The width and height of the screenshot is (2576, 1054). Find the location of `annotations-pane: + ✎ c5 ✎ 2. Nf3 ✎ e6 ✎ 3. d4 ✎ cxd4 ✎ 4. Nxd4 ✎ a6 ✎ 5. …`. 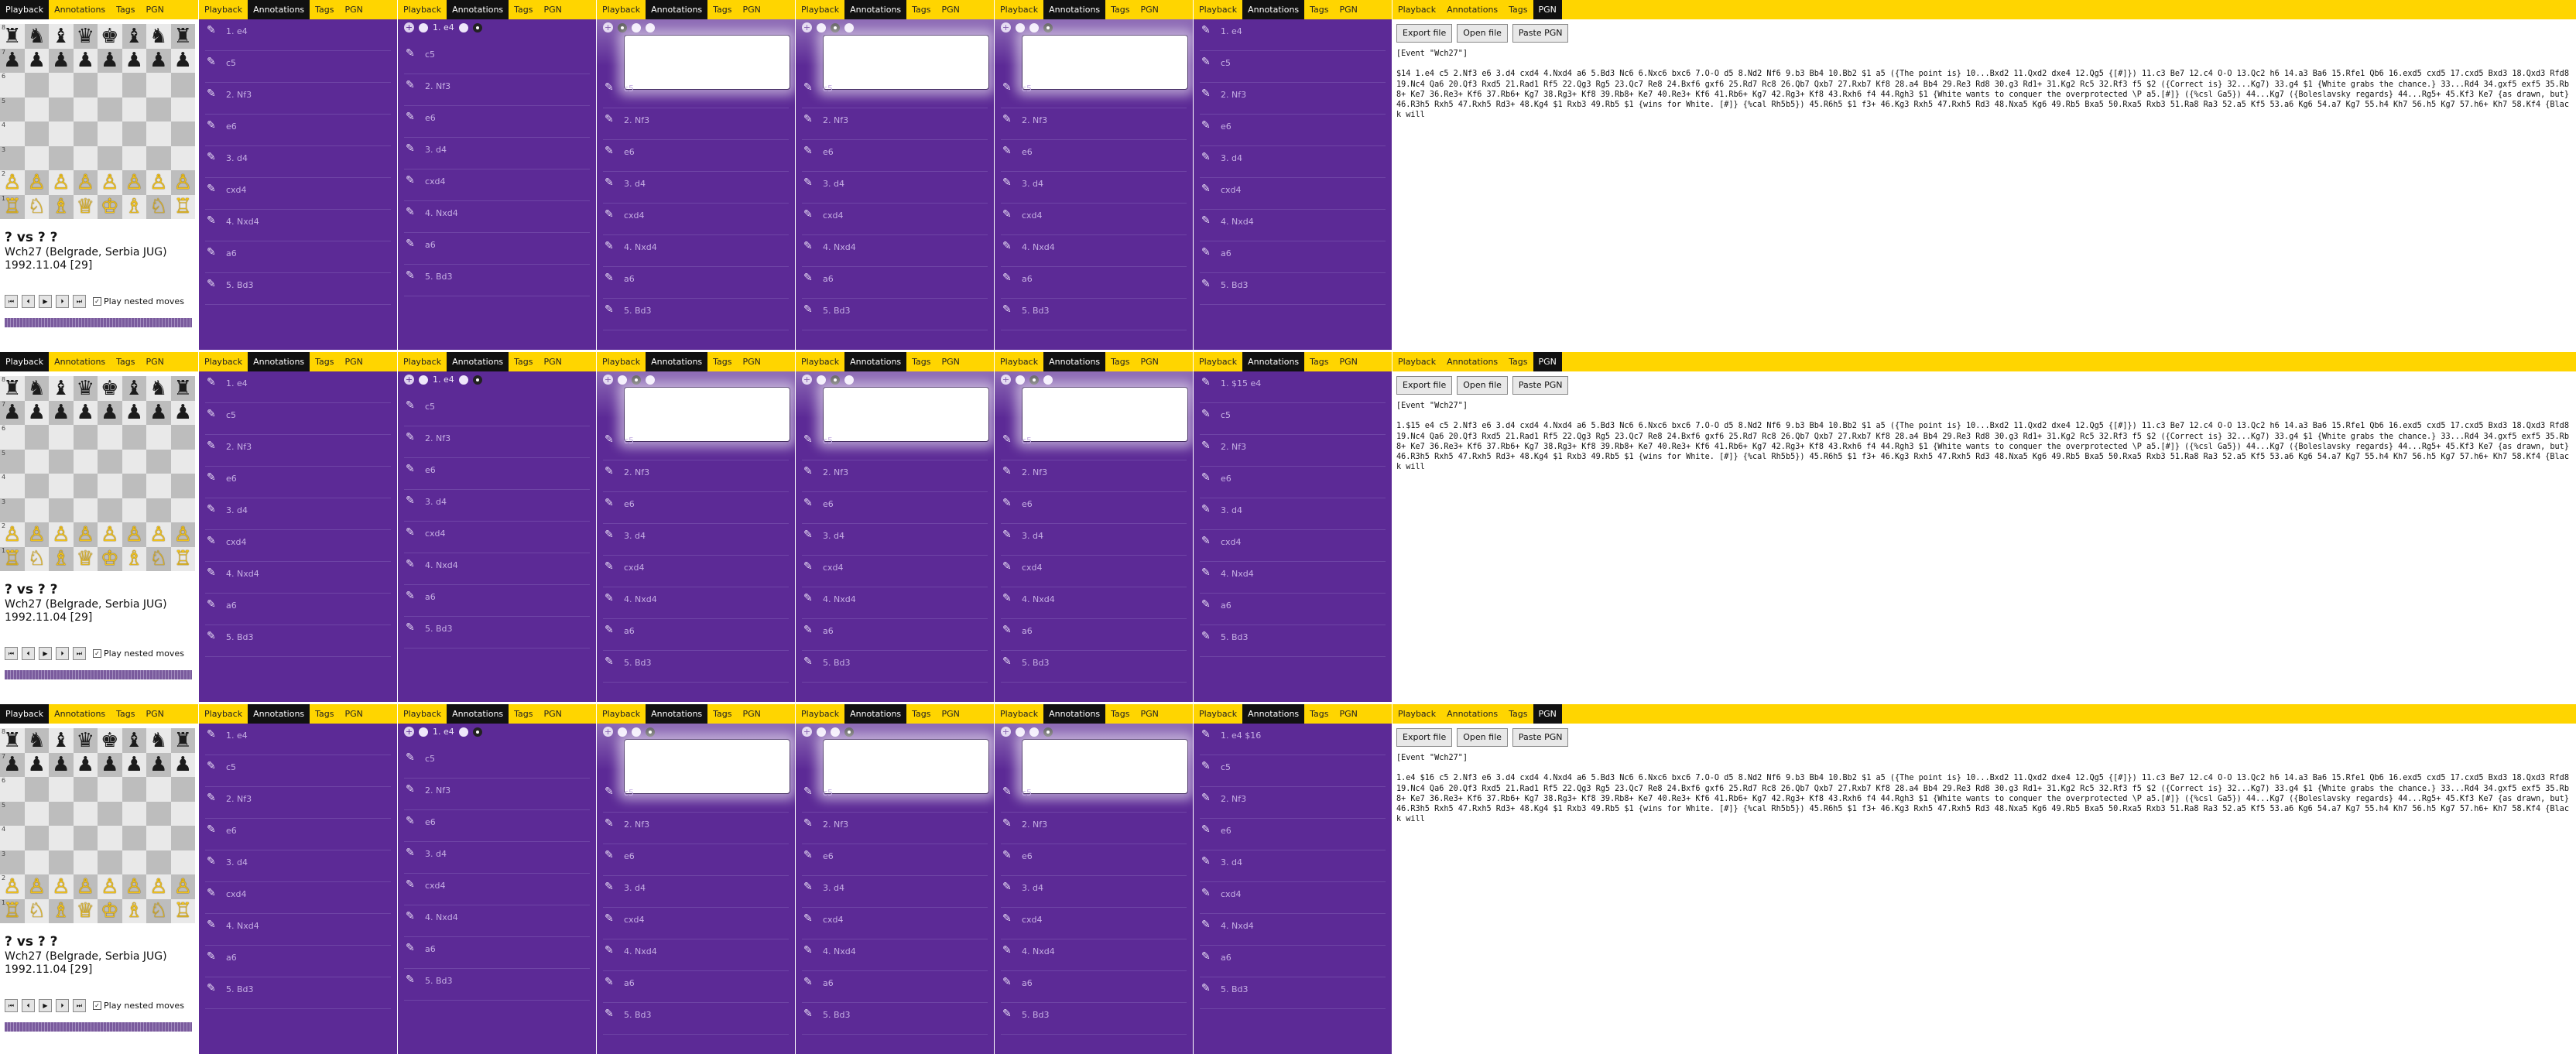

annotations-pane: + ✎ c5 ✎ 2. Nf3 ✎ e6 ✎ 3. d4 ✎ cxd4 ✎ 4. Nxd4 ✎ a6 ✎ 5. … is located at coordinates (1094, 184).